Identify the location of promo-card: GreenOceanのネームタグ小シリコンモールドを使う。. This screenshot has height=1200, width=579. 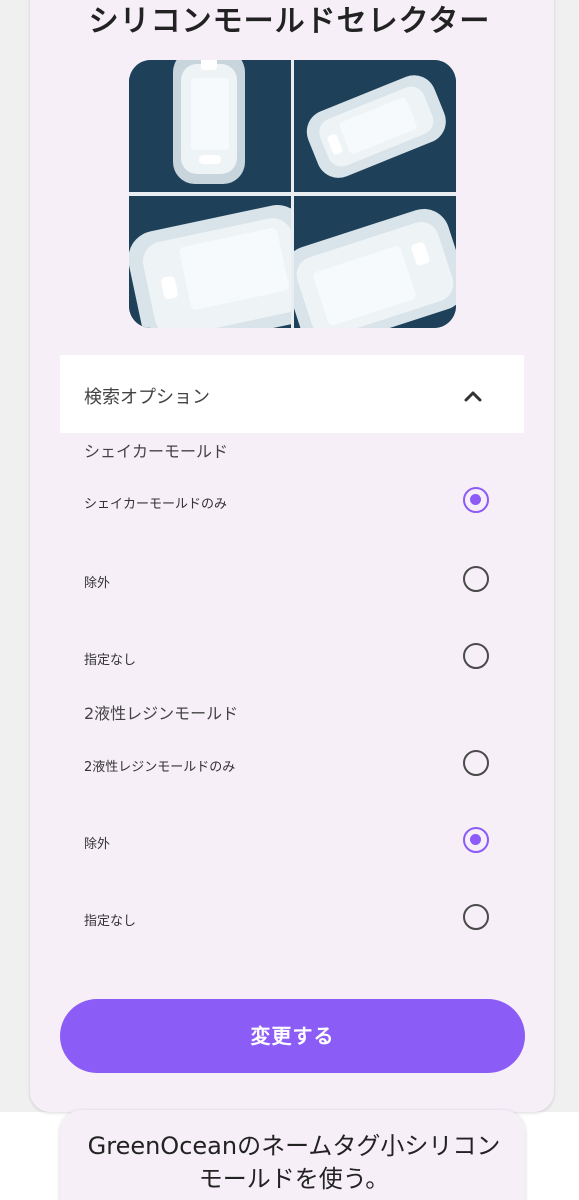
(292, 1155).